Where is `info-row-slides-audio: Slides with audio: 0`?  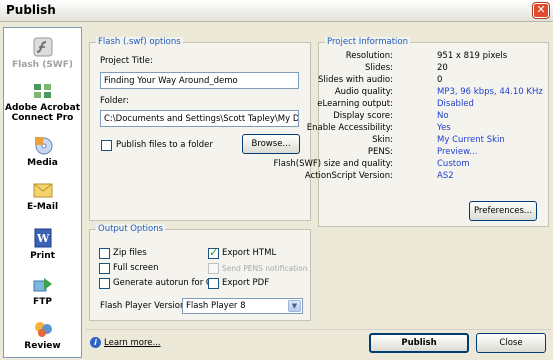 info-row-slides-audio: Slides with audio: 0 is located at coordinates (431, 80).